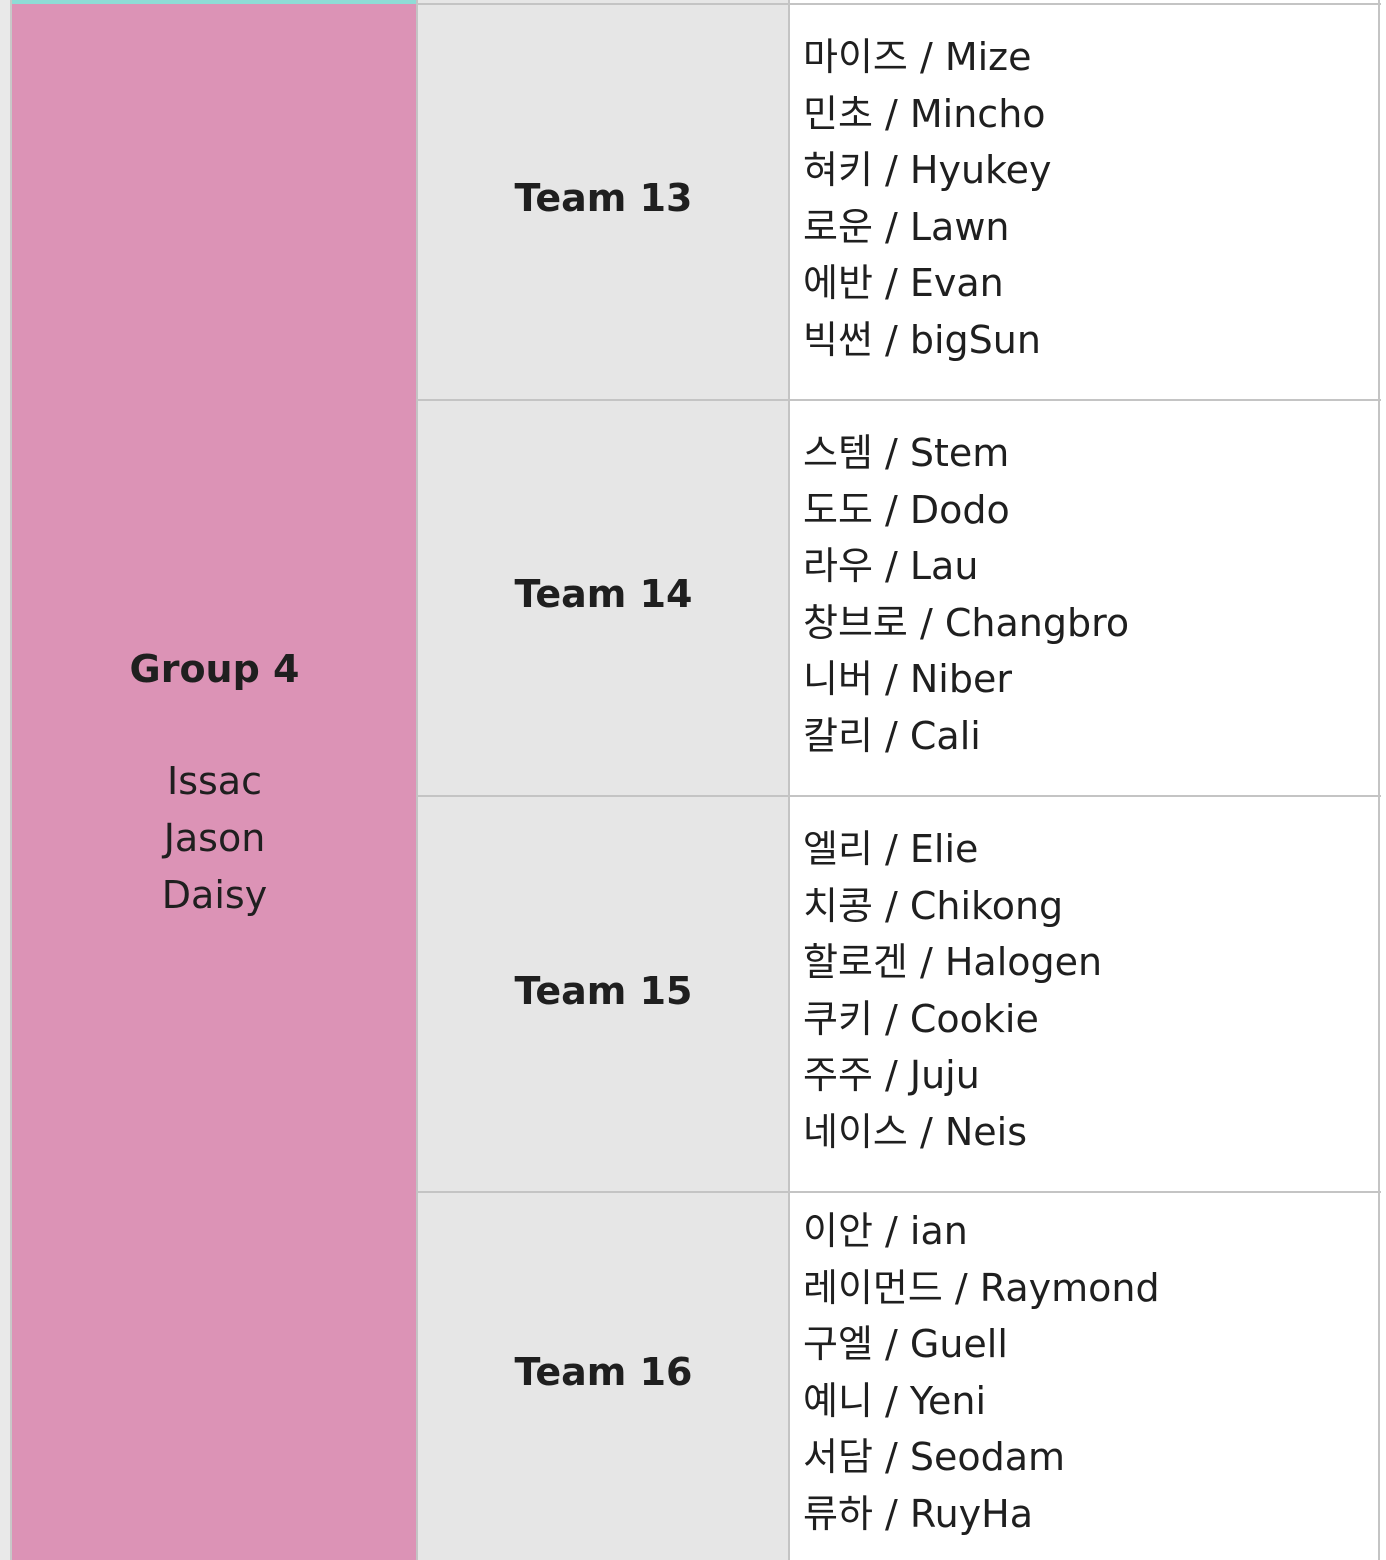 This screenshot has width=1386, height=1560. I want to click on list-item: 주주 / Juju, so click(891, 1075).